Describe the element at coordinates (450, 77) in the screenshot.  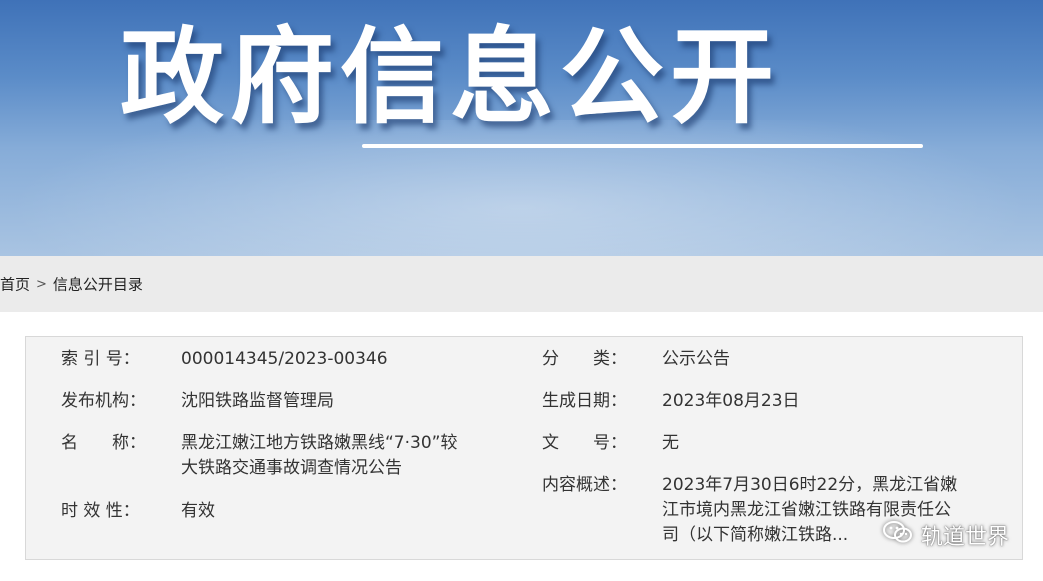
I see `banner-title: 政府信息公开` at that location.